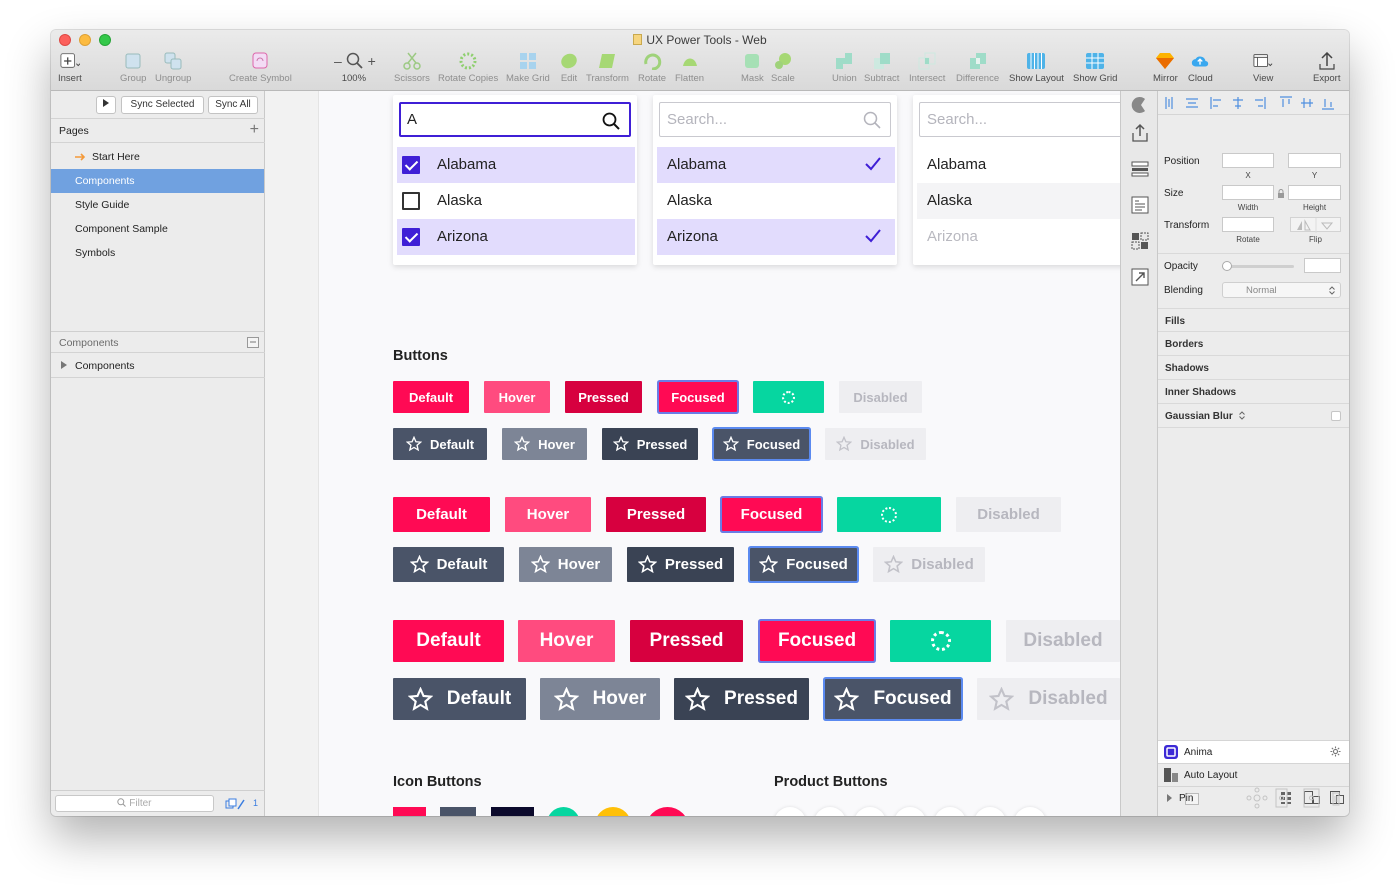  Describe the element at coordinates (950, 811) in the screenshot. I see `shopify-button` at that location.